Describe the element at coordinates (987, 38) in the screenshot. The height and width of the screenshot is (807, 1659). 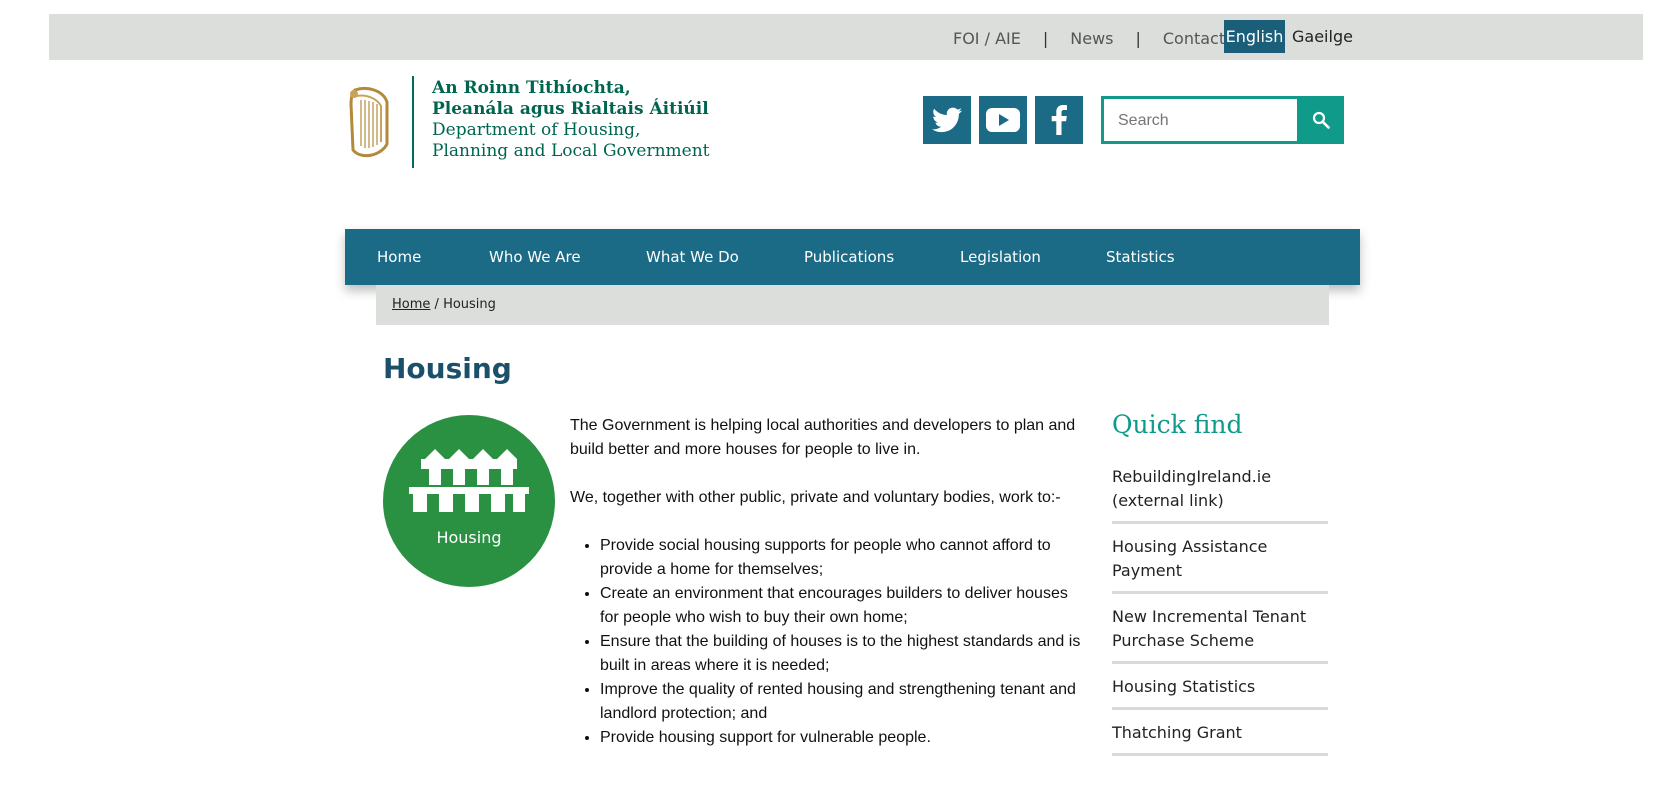
I see `foi-link: FOI / AIE` at that location.